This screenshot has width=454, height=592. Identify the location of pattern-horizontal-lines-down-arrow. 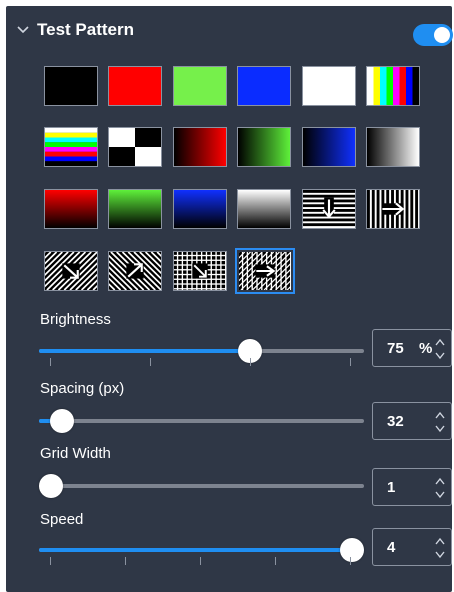
(329, 209).